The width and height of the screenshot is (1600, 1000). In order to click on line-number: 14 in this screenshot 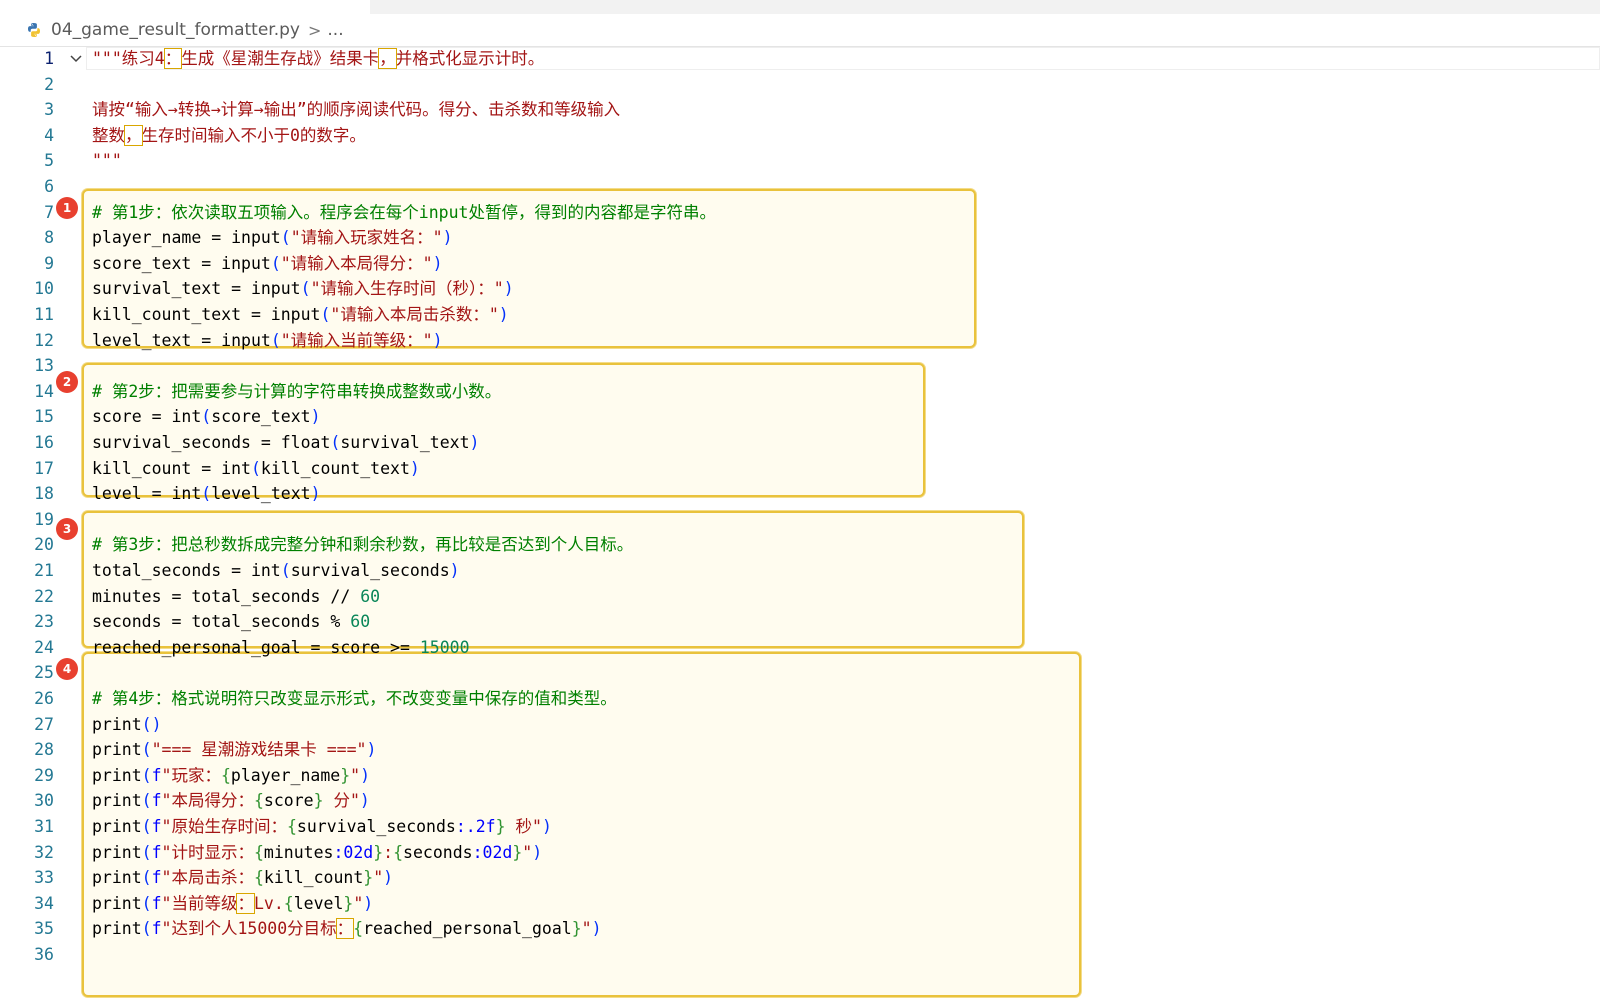, I will do `click(44, 391)`.